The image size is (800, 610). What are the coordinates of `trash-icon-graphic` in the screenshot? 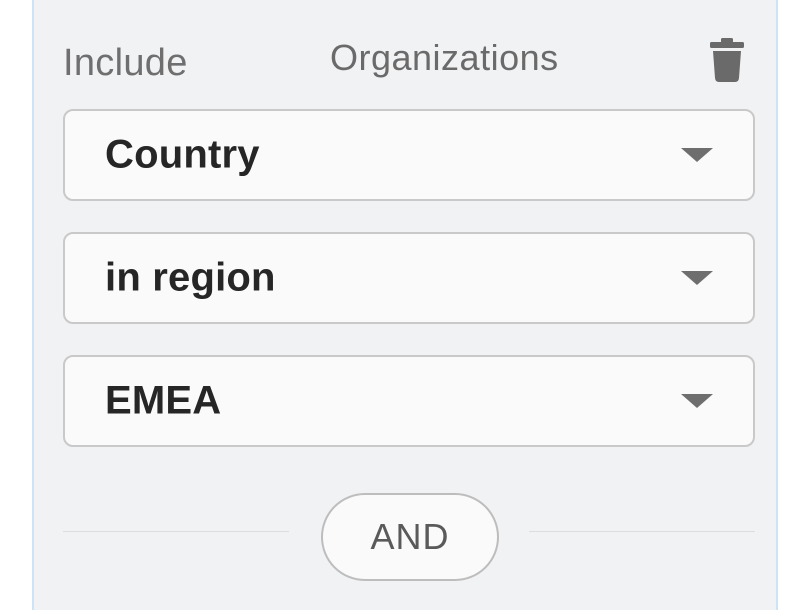 It's located at (727, 60).